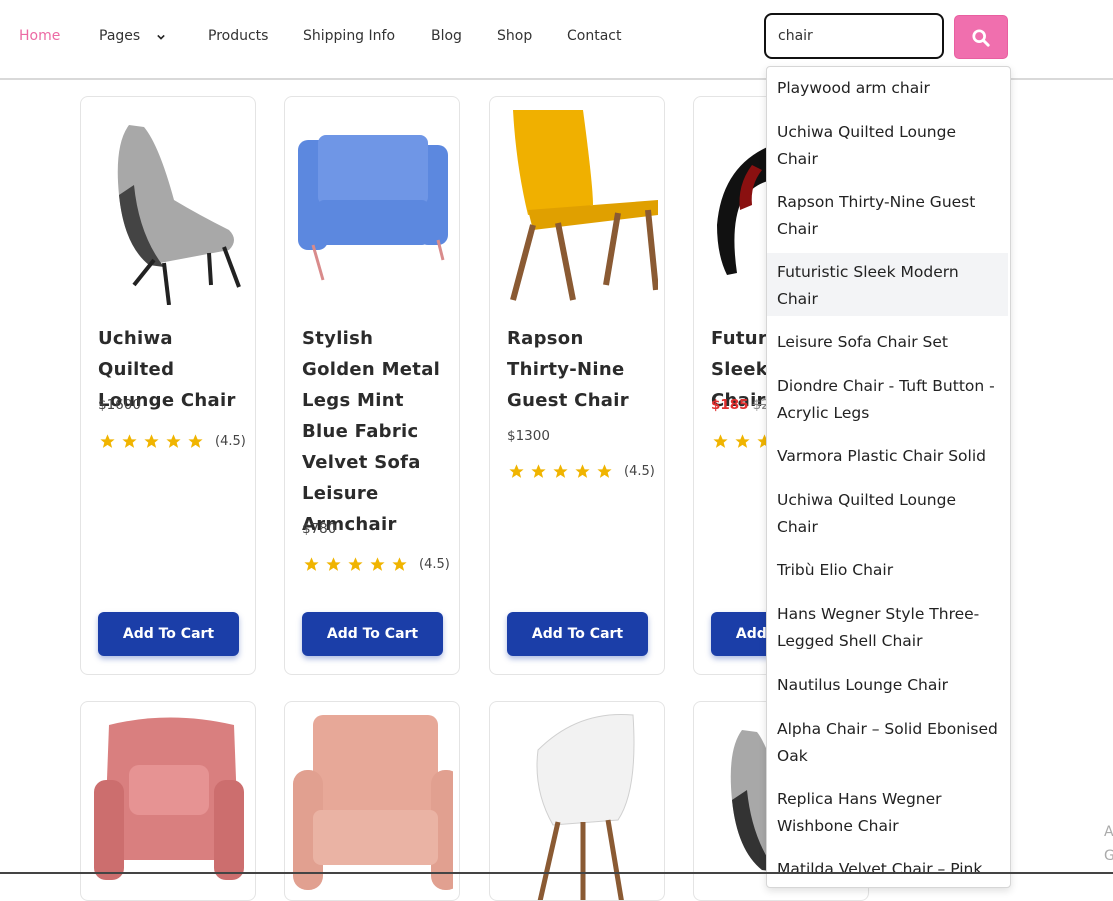 The width and height of the screenshot is (1113, 901). What do you see at coordinates (854, 36) in the screenshot?
I see `search-input` at bounding box center [854, 36].